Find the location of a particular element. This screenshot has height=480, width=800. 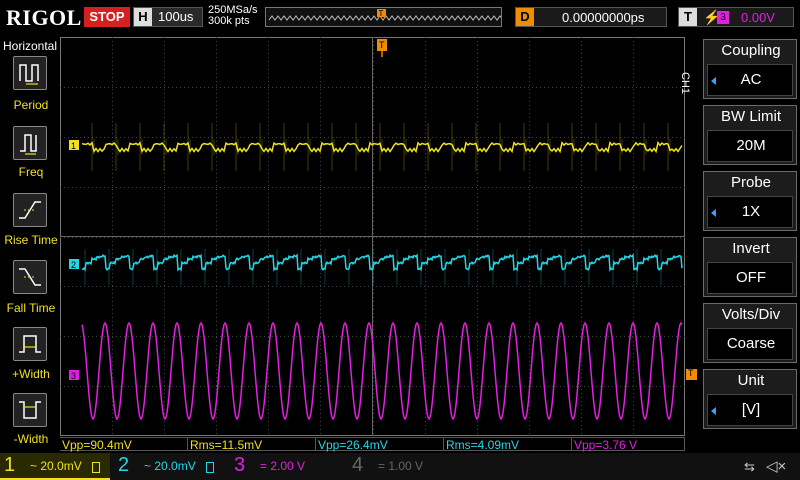

measurement-ch2-vpp: Vpp=26.4mV is located at coordinates (380, 444).